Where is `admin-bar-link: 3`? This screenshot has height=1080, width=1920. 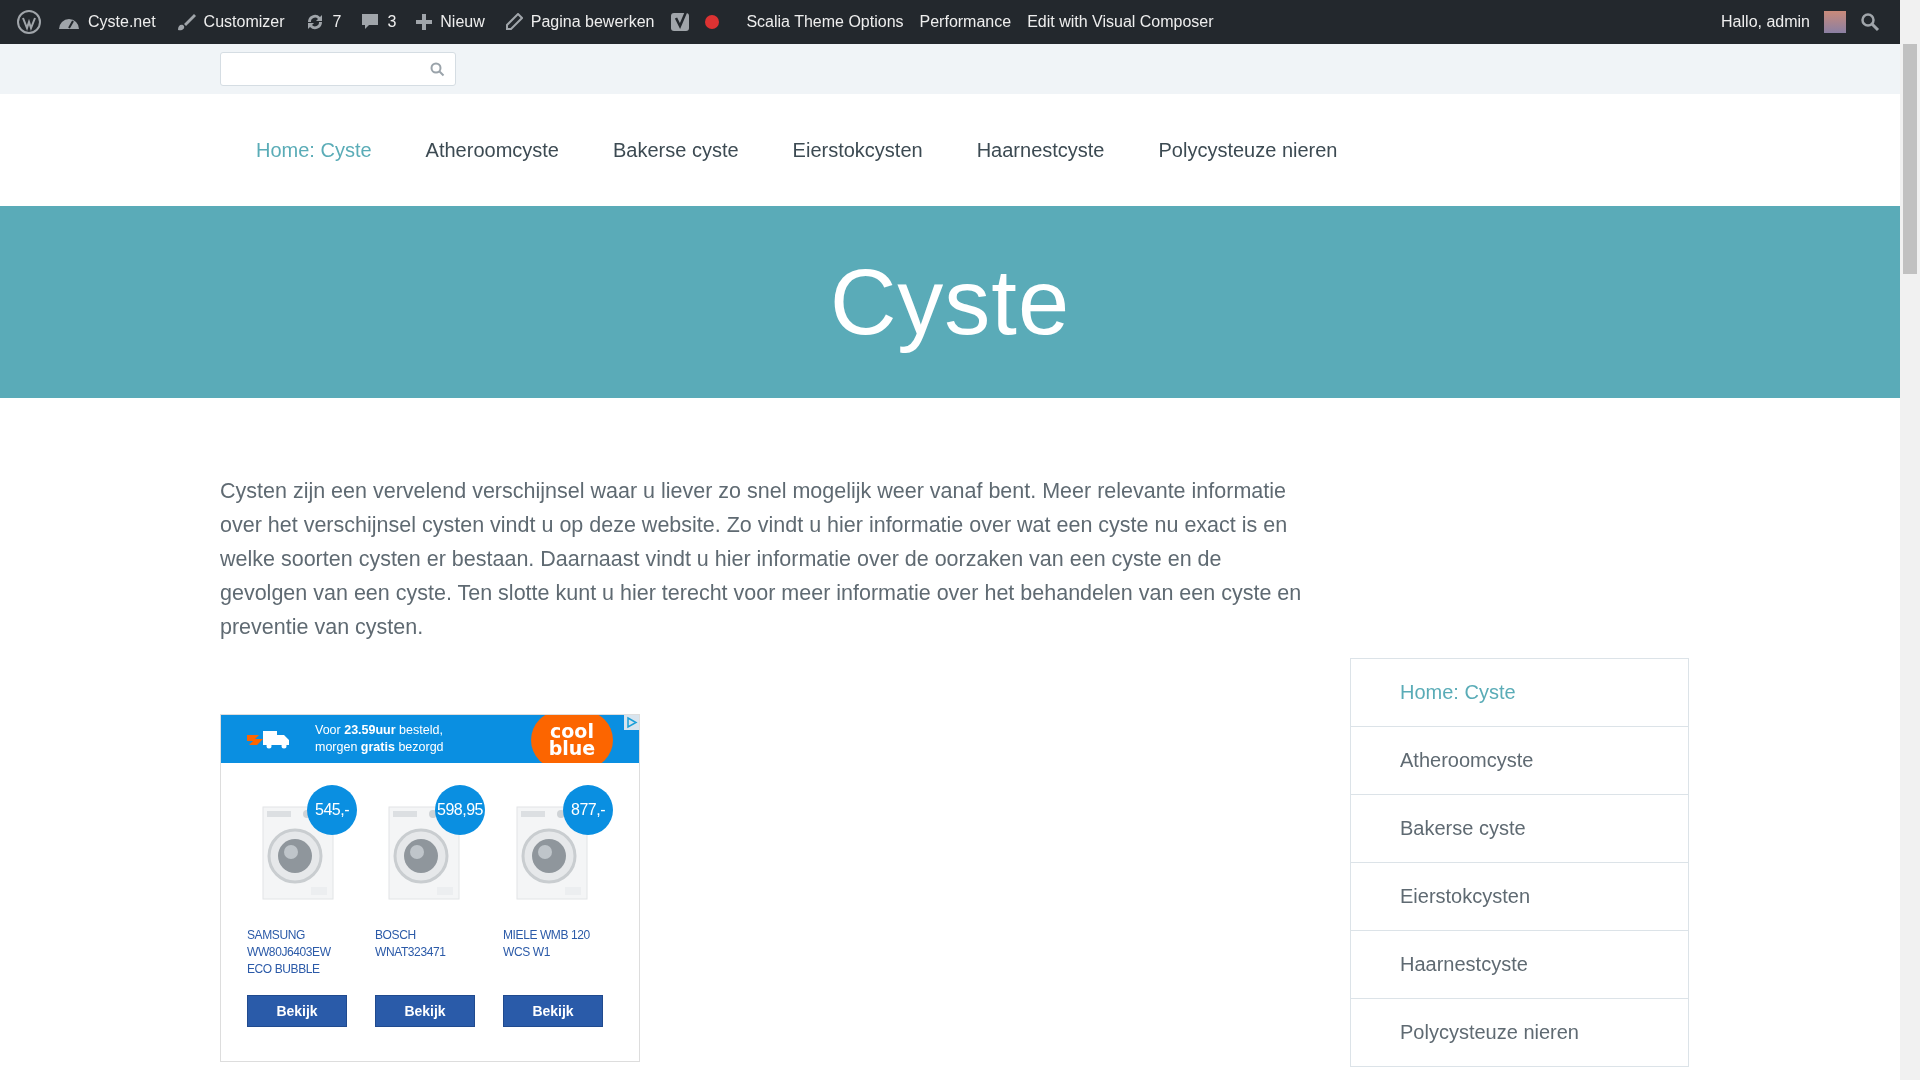 admin-bar-link: 3 is located at coordinates (379, 22).